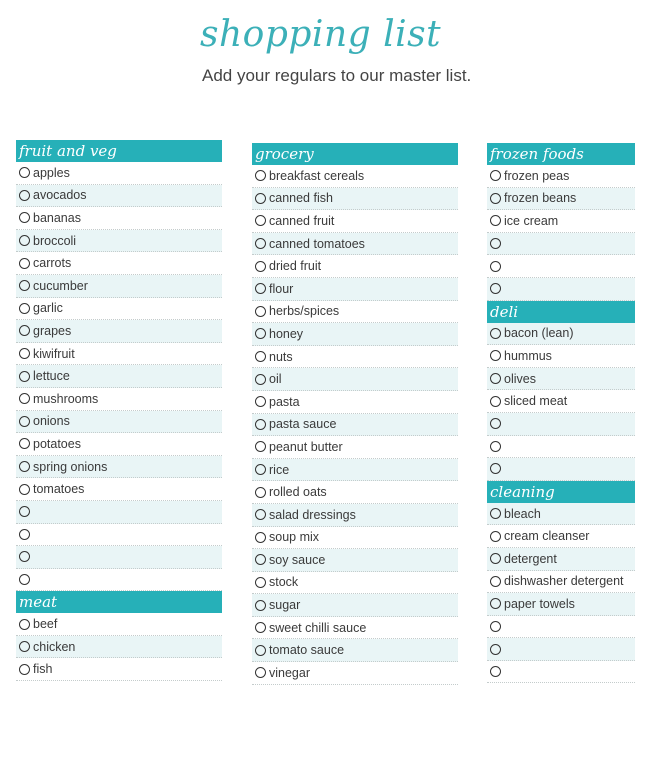  I want to click on list-item: peanut butter, so click(355, 447).